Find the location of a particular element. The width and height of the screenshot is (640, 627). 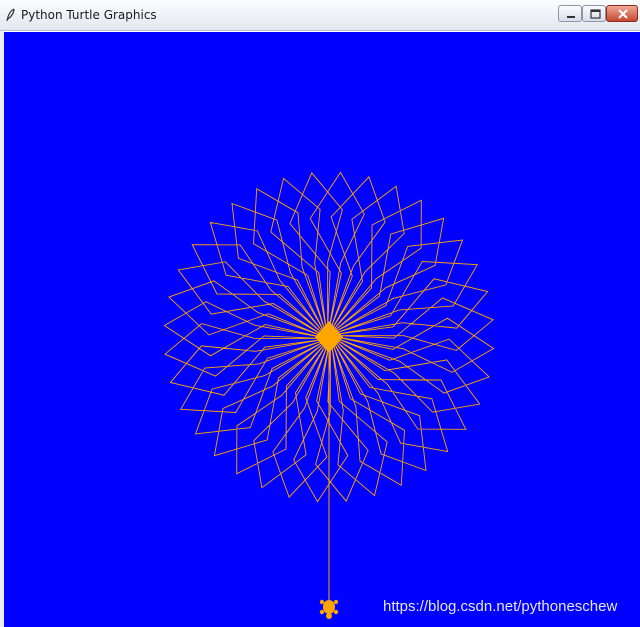

maximize-icon is located at coordinates (595, 14).